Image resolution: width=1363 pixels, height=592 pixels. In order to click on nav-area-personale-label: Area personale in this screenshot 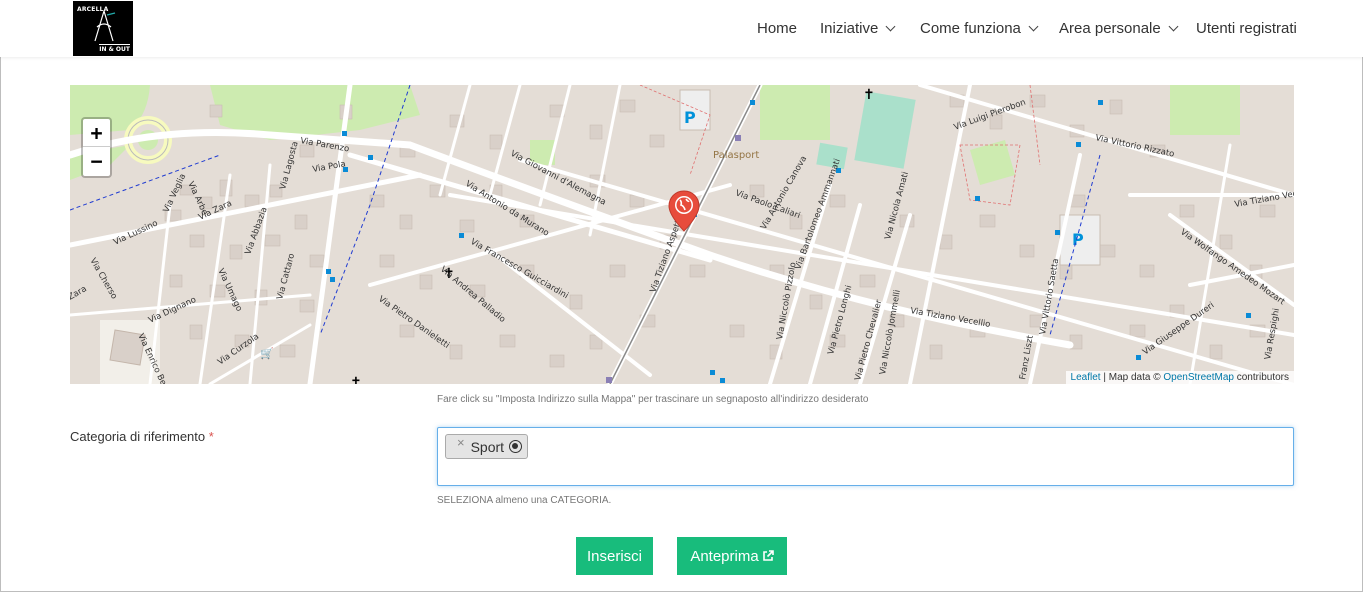, I will do `click(1110, 28)`.